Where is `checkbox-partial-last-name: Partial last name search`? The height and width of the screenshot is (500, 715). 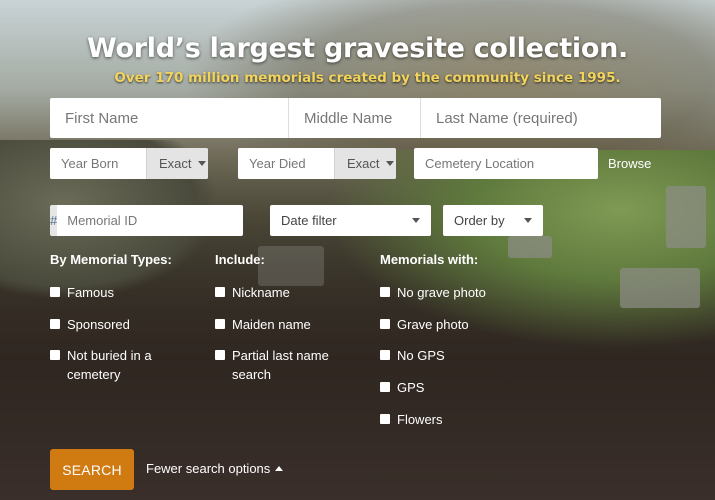 checkbox-partial-last-name: Partial last name search is located at coordinates (282, 365).